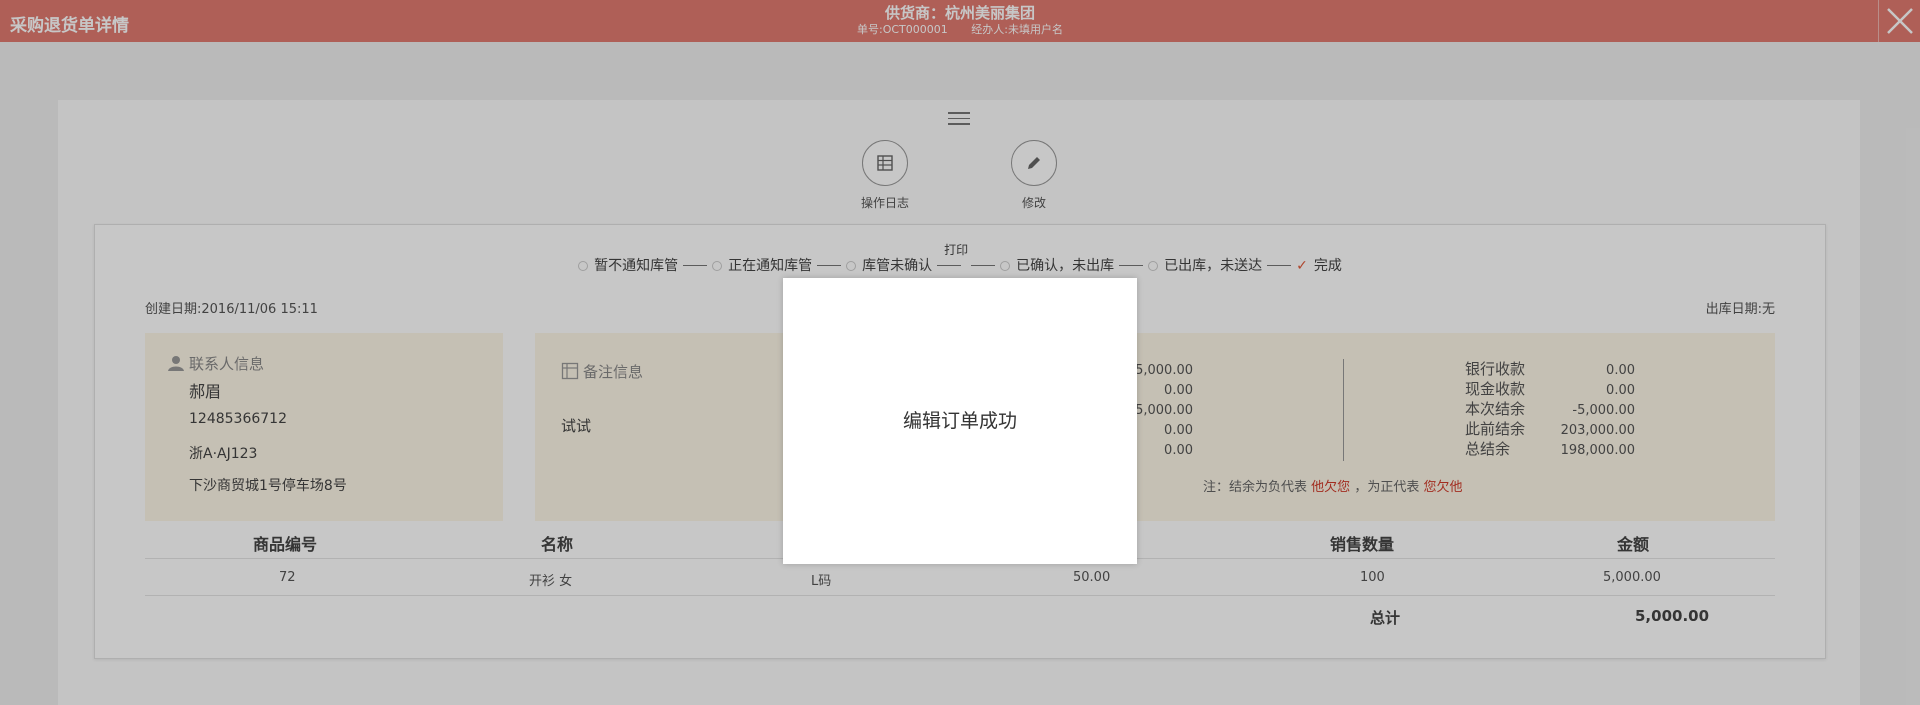 This screenshot has height=705, width=1920. I want to click on success-message: 编辑订单成功, so click(959, 421).